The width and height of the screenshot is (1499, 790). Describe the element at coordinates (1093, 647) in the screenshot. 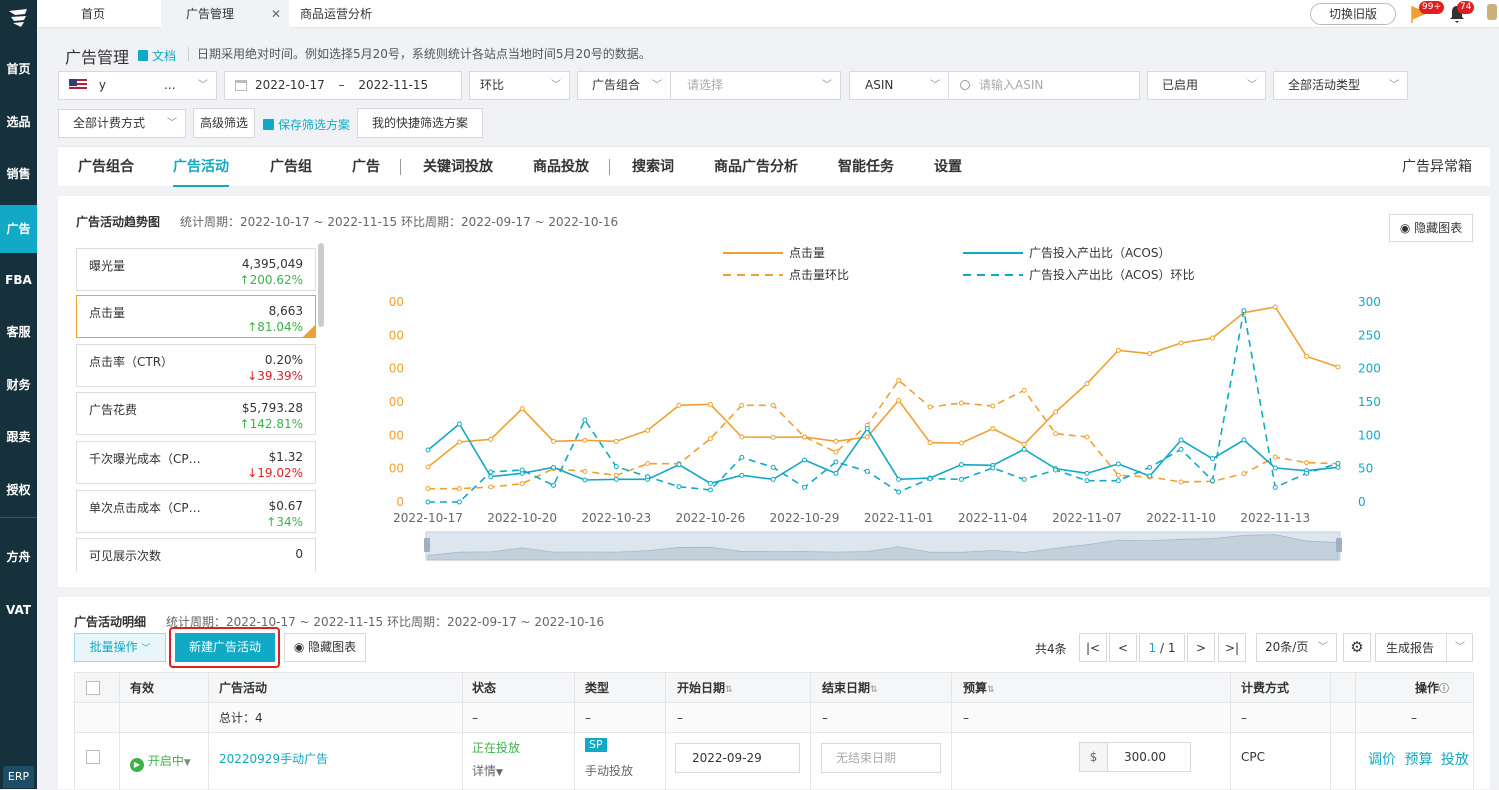

I see `first-page-button: |<` at that location.